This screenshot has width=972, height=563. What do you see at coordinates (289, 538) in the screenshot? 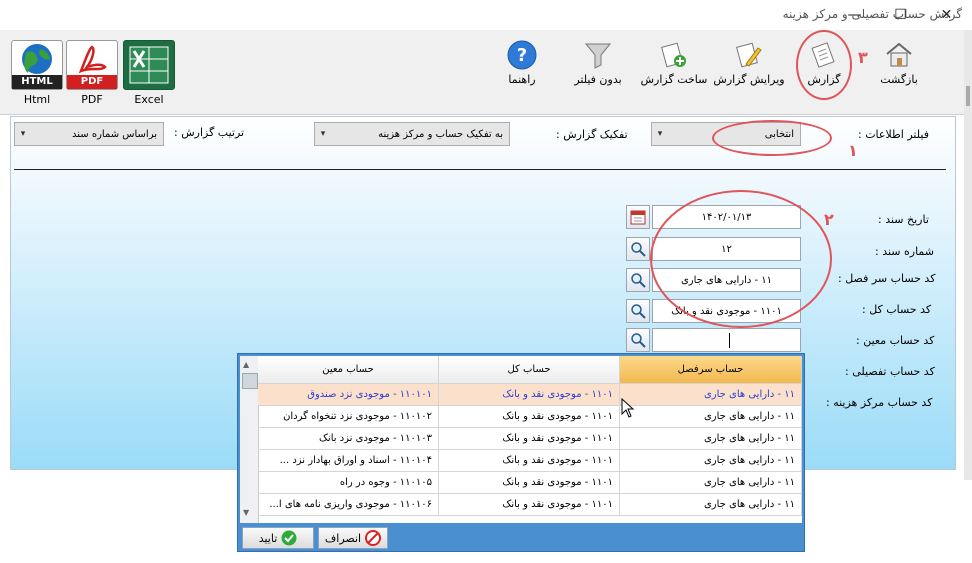
I see `check-icon` at bounding box center [289, 538].